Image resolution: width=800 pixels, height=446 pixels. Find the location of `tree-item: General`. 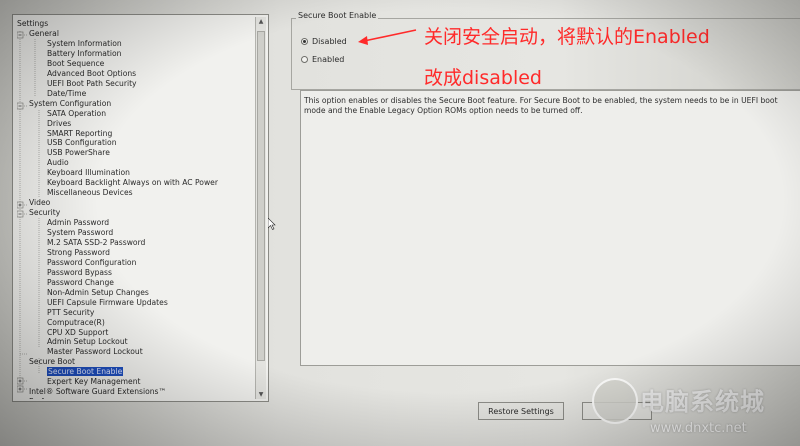

tree-item: General is located at coordinates (44, 33).